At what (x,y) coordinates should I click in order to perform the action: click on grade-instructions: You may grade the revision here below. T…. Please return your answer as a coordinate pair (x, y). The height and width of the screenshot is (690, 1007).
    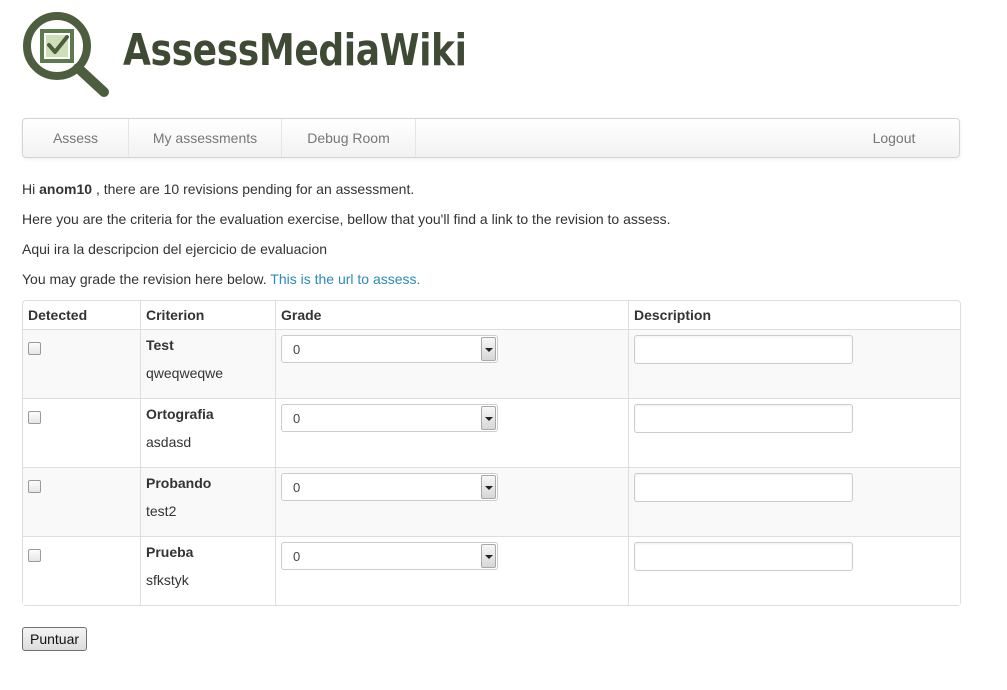
    Looking at the image, I should click on (221, 279).